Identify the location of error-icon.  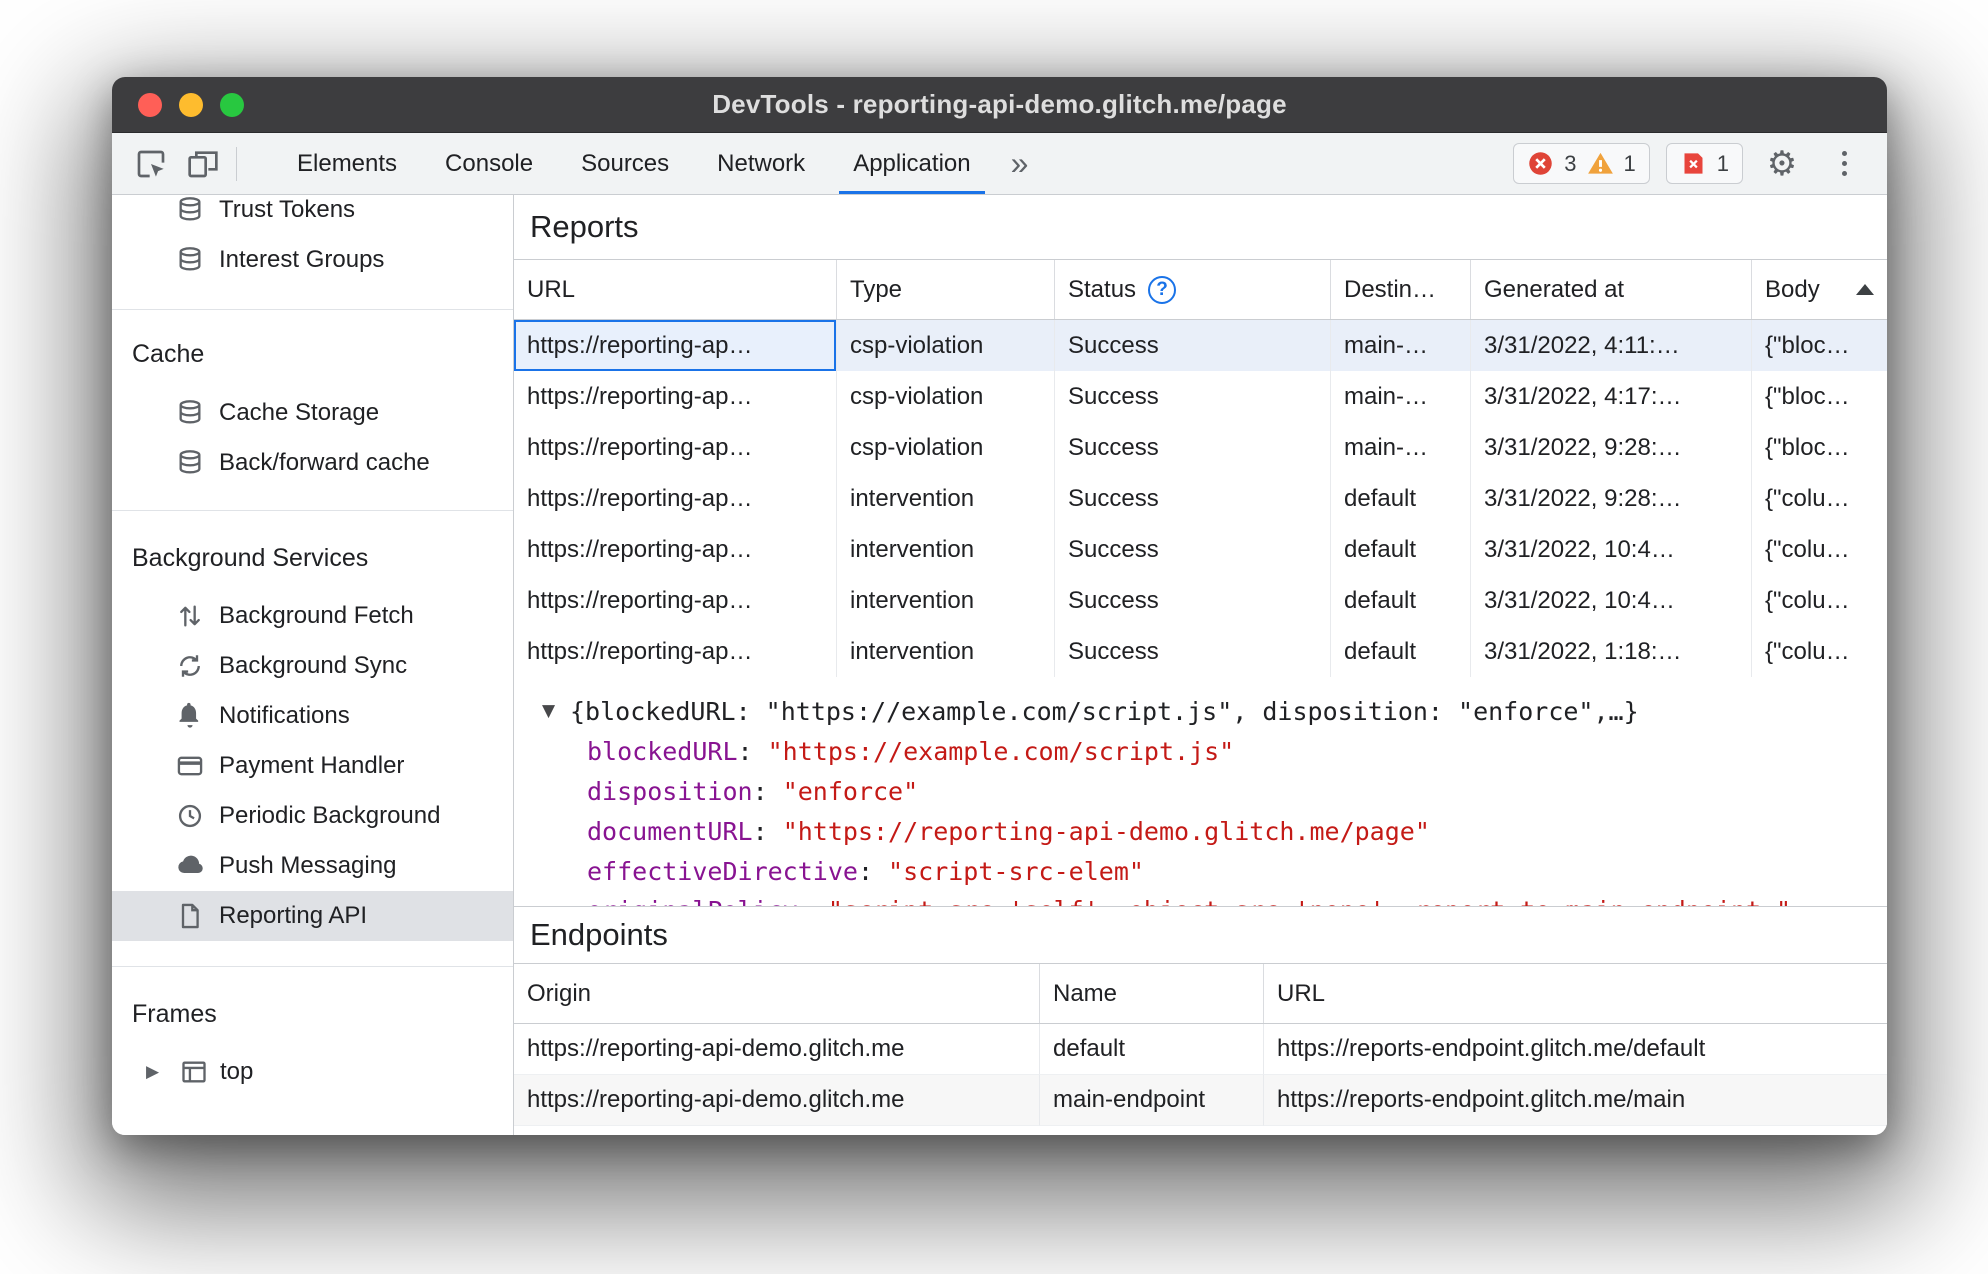
(1540, 163).